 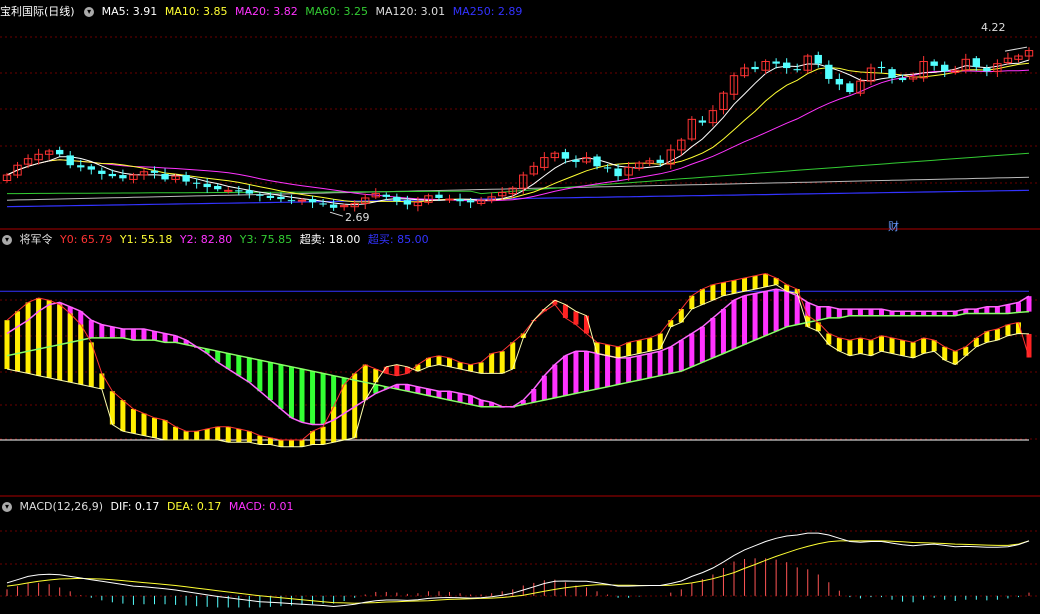 What do you see at coordinates (993, 27) in the screenshot?
I see `high-price-label: 4.22` at bounding box center [993, 27].